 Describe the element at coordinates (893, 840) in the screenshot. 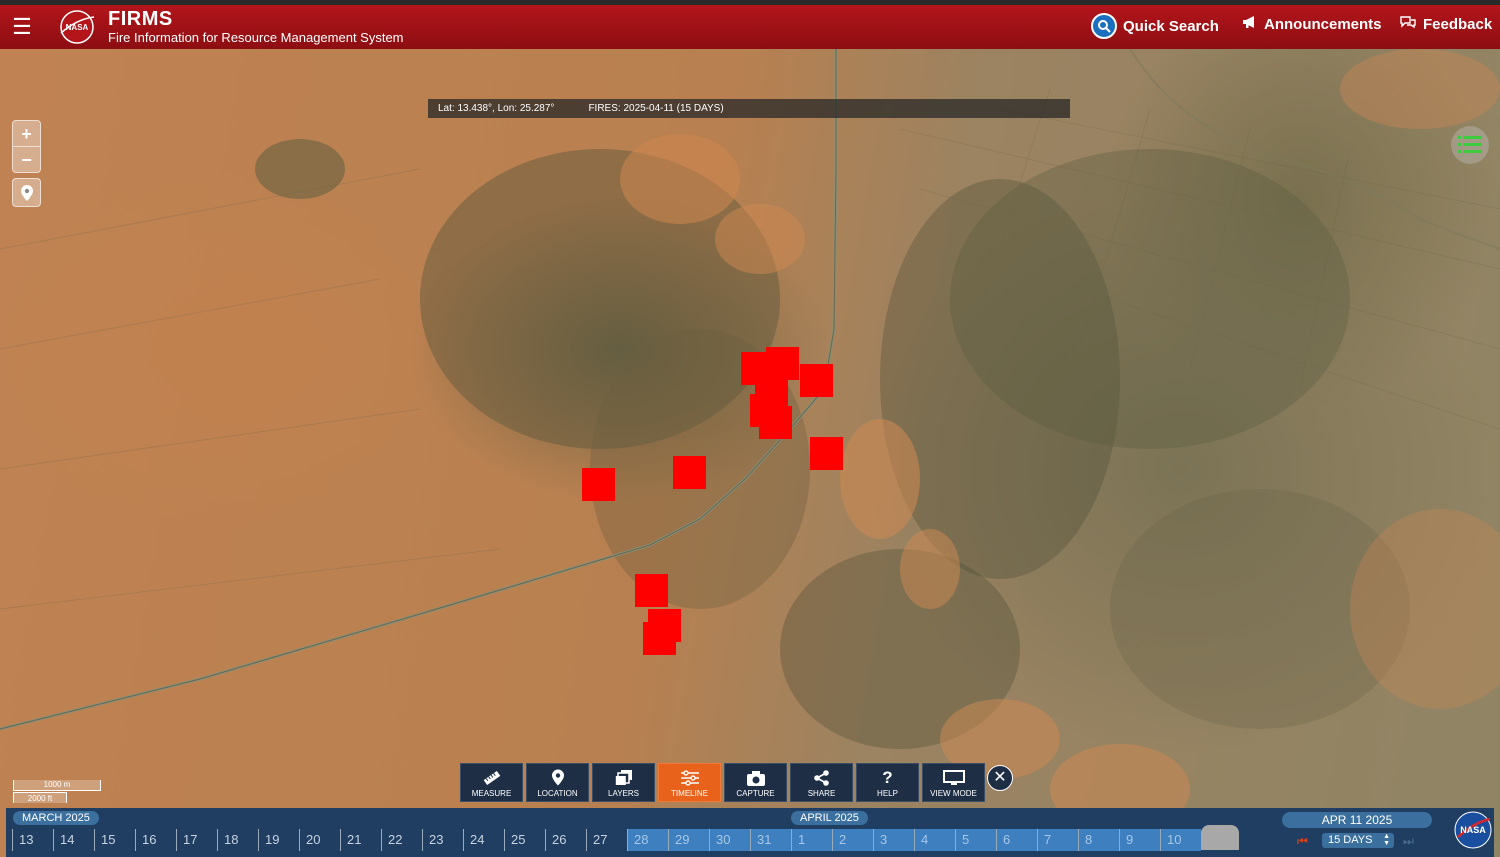

I see `timeline-day: 3` at that location.